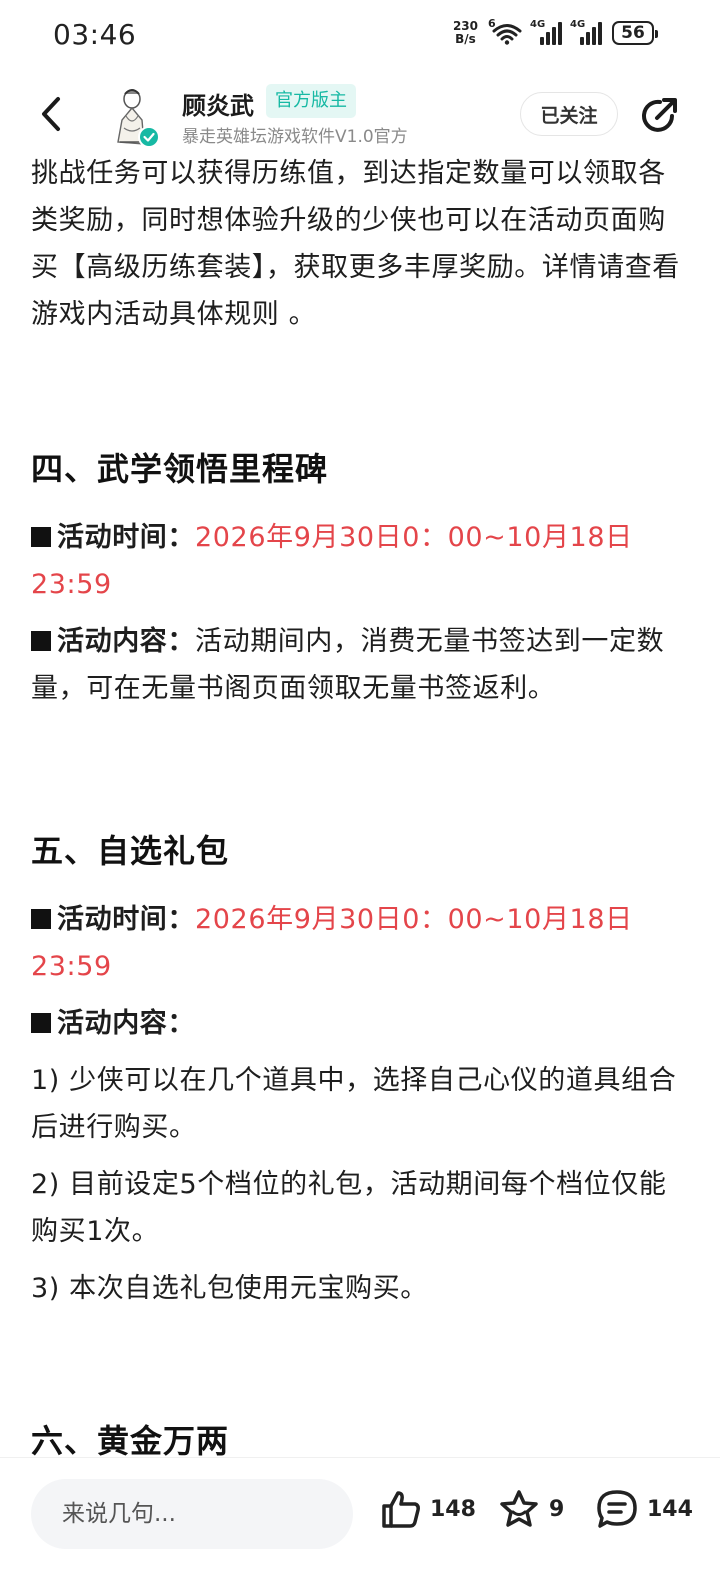 Image resolution: width=720 pixels, height=1593 pixels. I want to click on back-button, so click(51, 114).